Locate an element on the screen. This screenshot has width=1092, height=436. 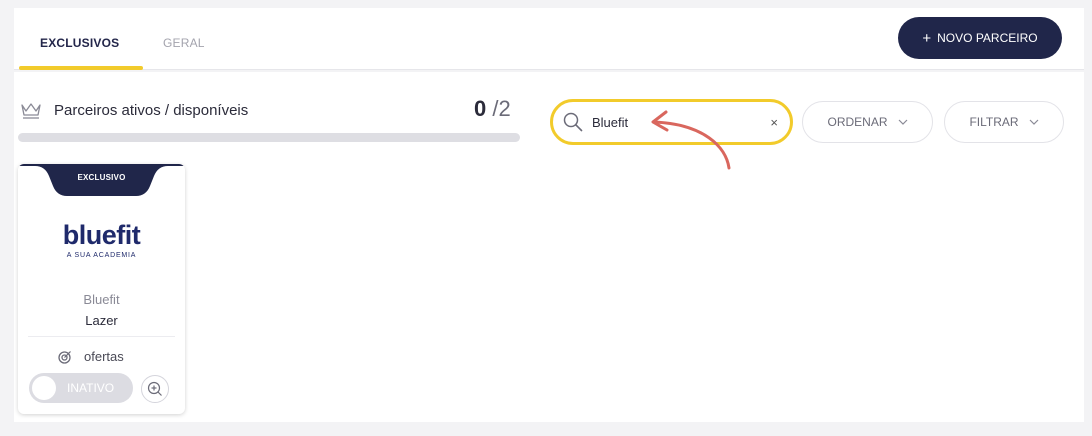
section-title: Parceiros ativos / disponíveis is located at coordinates (151, 110).